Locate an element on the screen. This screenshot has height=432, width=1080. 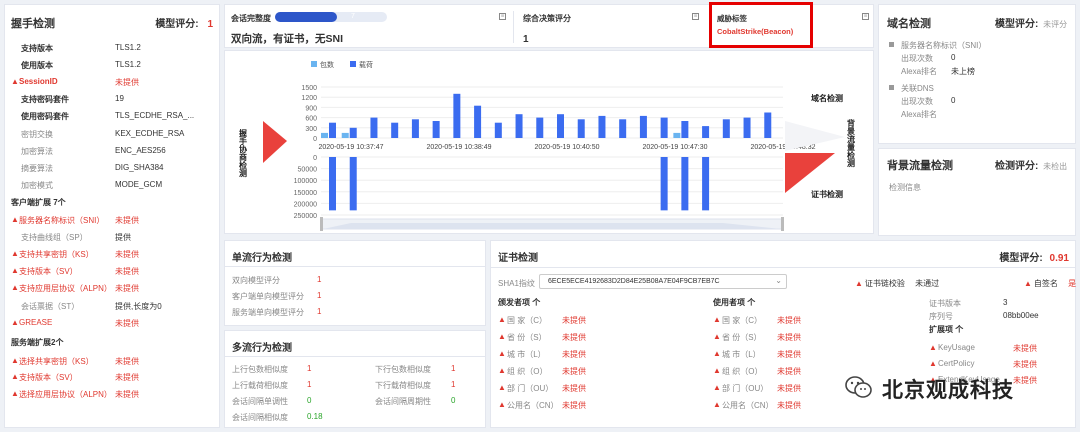
completeness-label: 会话完整度 is located at coordinates (251, 18).